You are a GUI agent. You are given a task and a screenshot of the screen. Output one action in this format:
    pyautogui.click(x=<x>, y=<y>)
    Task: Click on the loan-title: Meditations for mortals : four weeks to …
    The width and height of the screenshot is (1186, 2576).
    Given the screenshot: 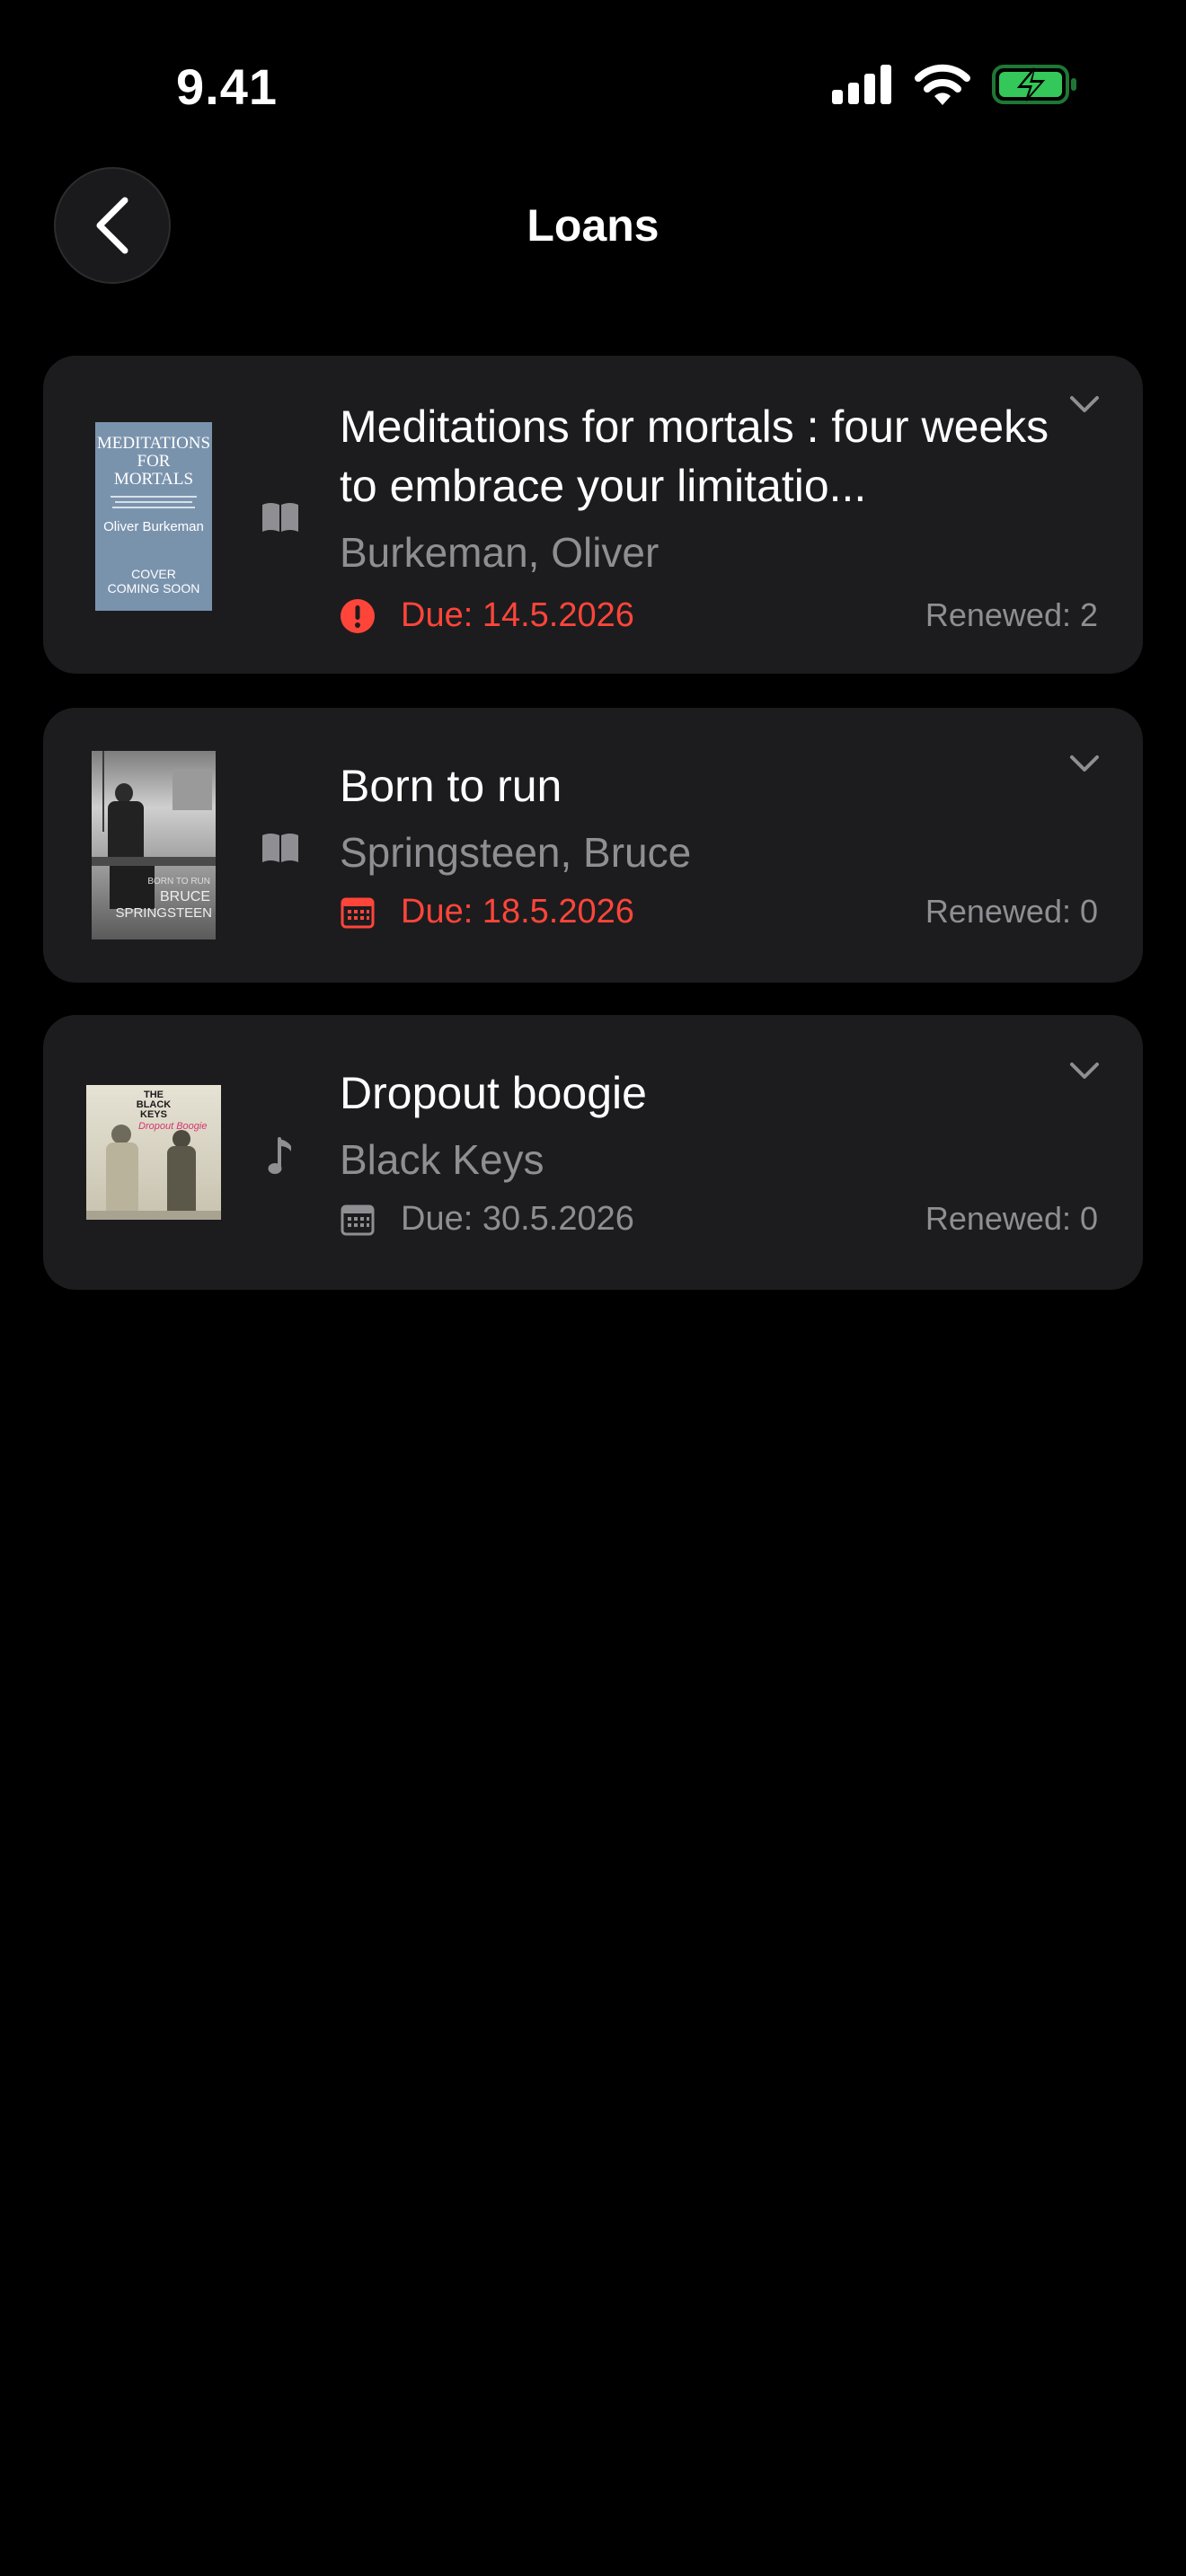 What is the action you would take?
    pyautogui.click(x=694, y=456)
    